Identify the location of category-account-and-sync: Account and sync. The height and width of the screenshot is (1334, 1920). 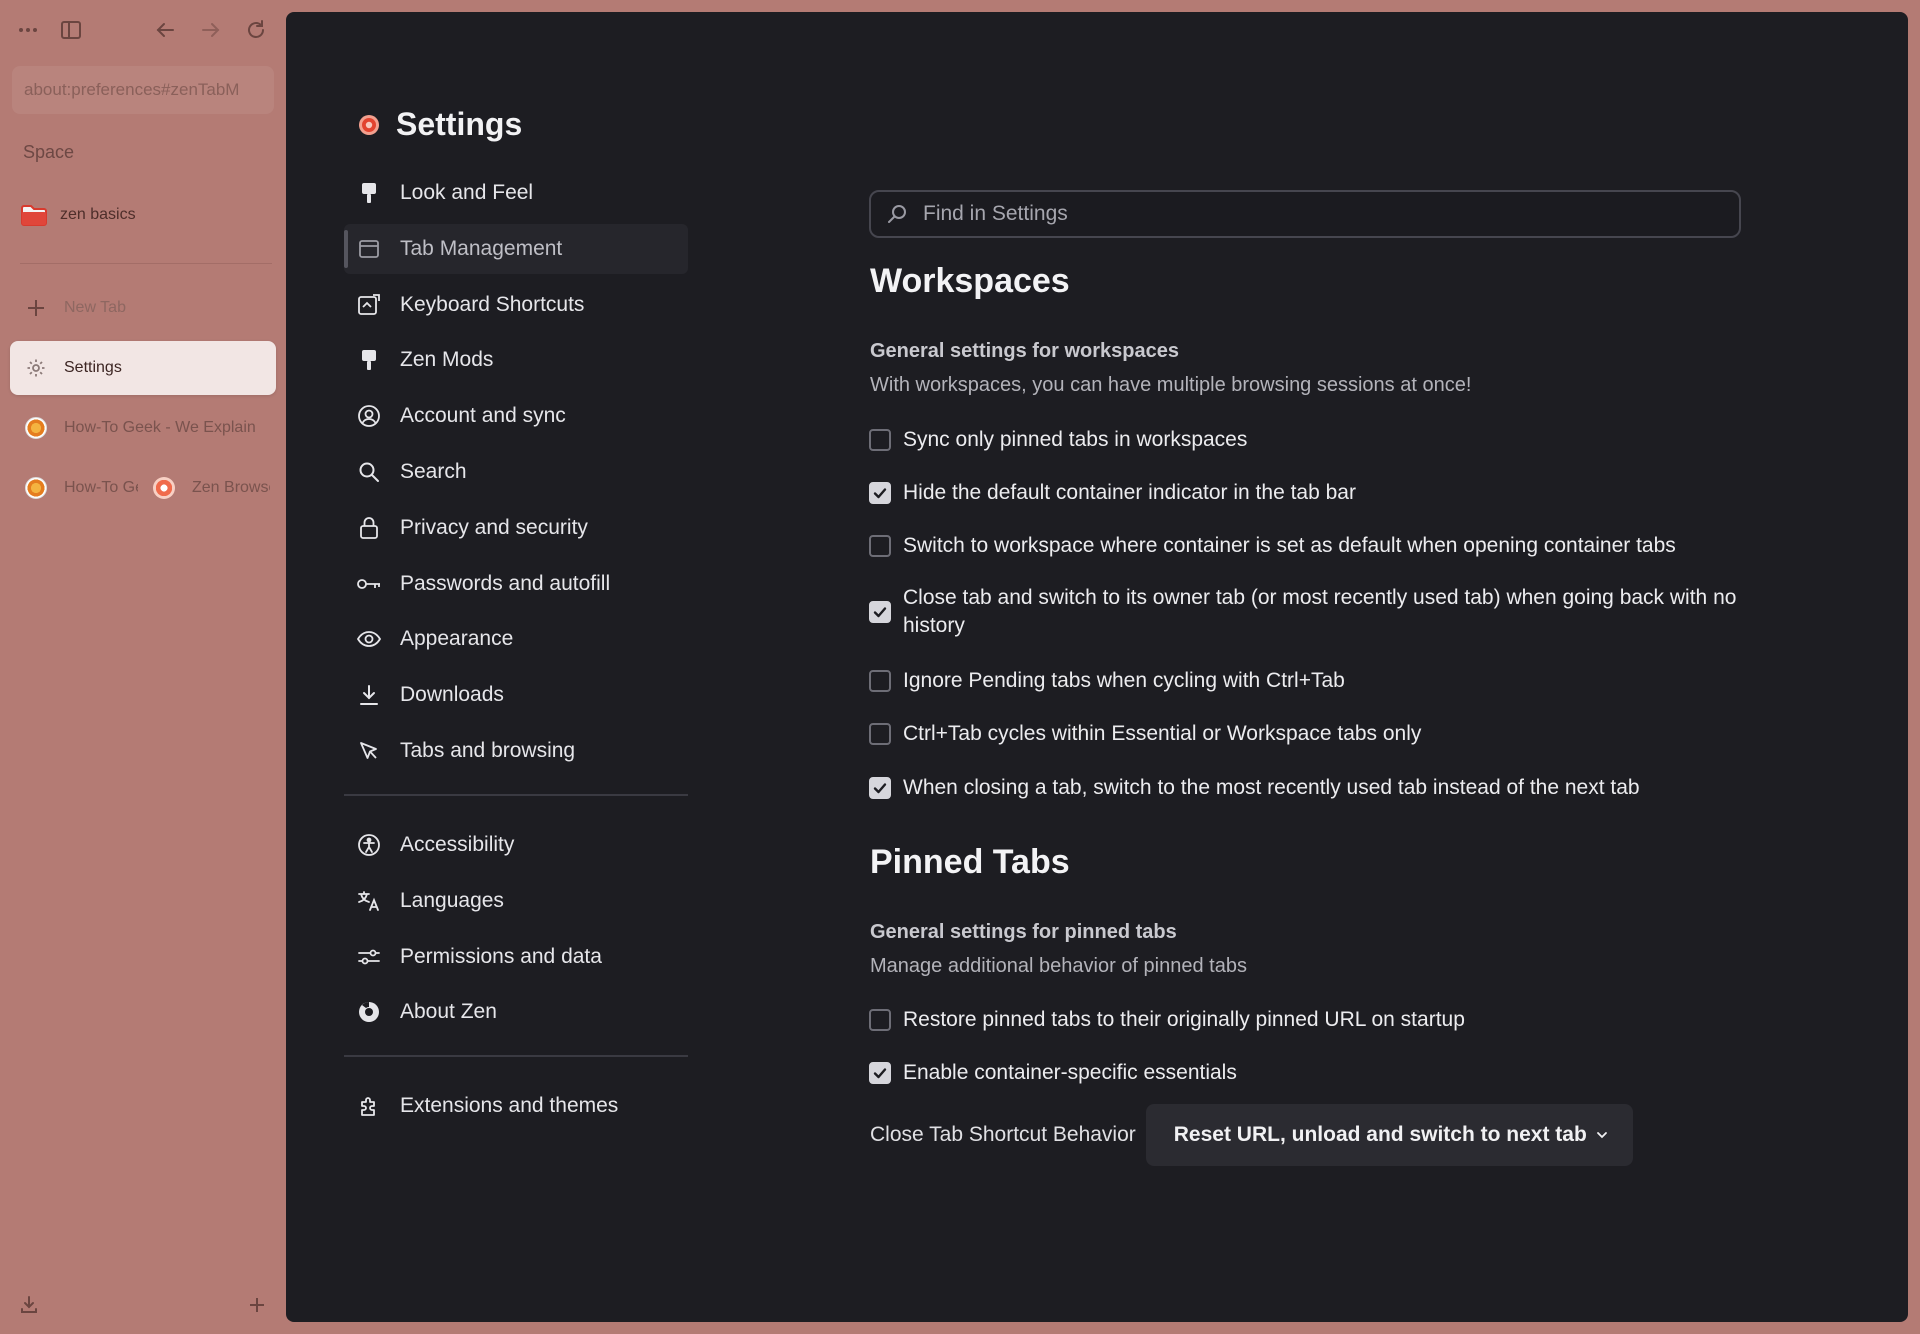
(516, 416).